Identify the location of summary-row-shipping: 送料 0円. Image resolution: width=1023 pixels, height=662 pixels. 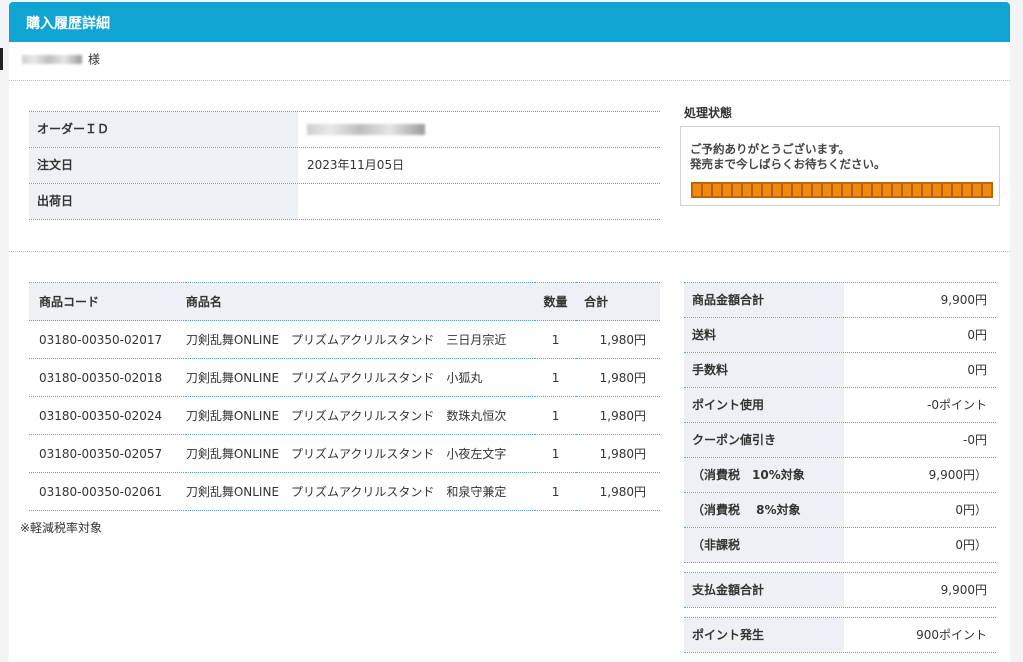
(840, 335).